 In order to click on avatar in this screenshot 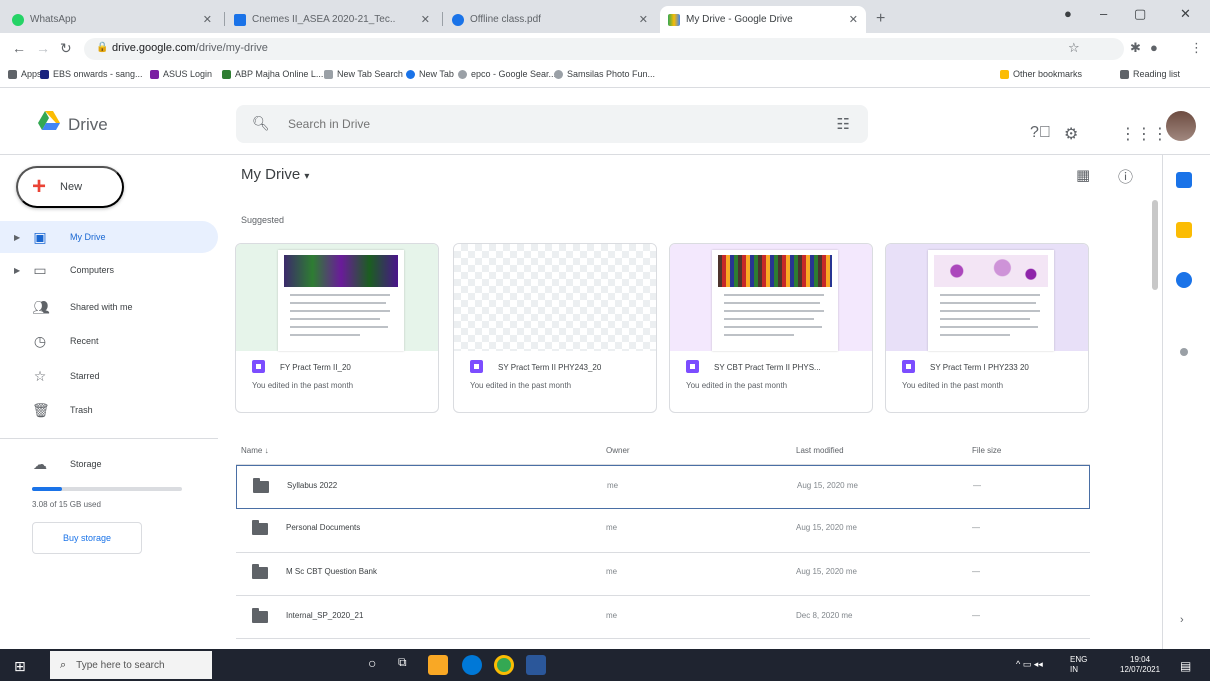, I will do `click(1181, 126)`.